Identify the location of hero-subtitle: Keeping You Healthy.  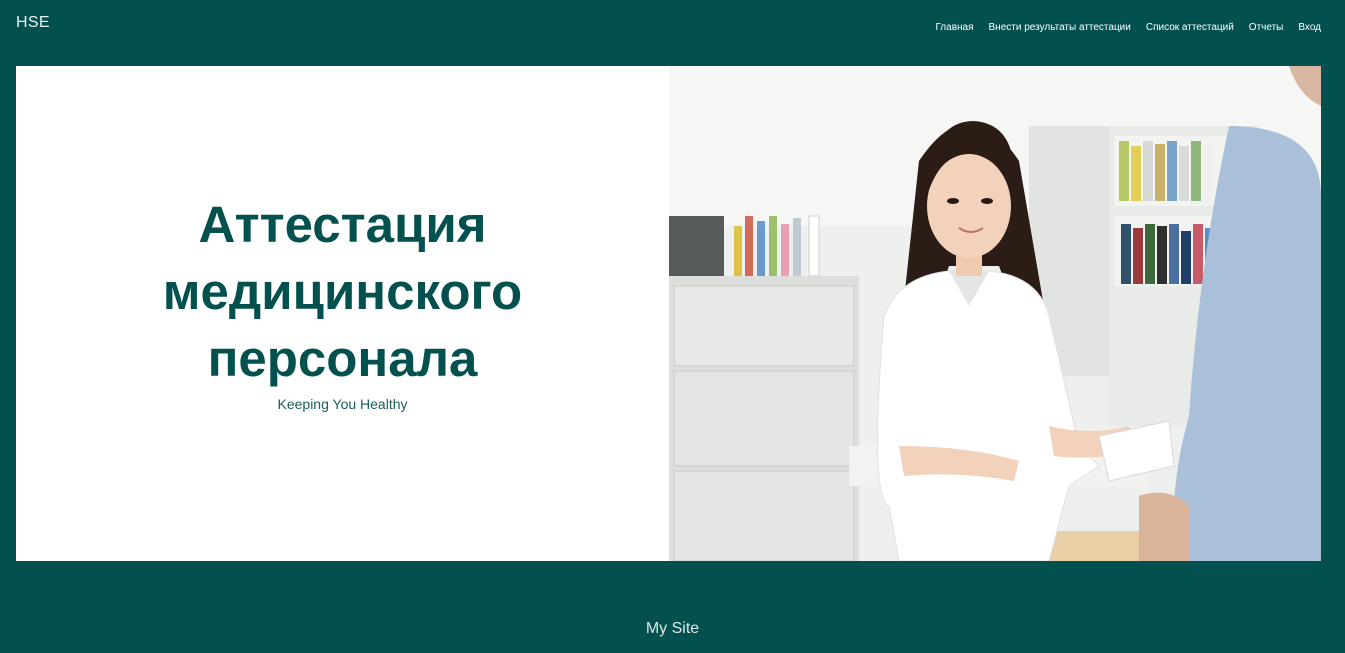
(342, 403).